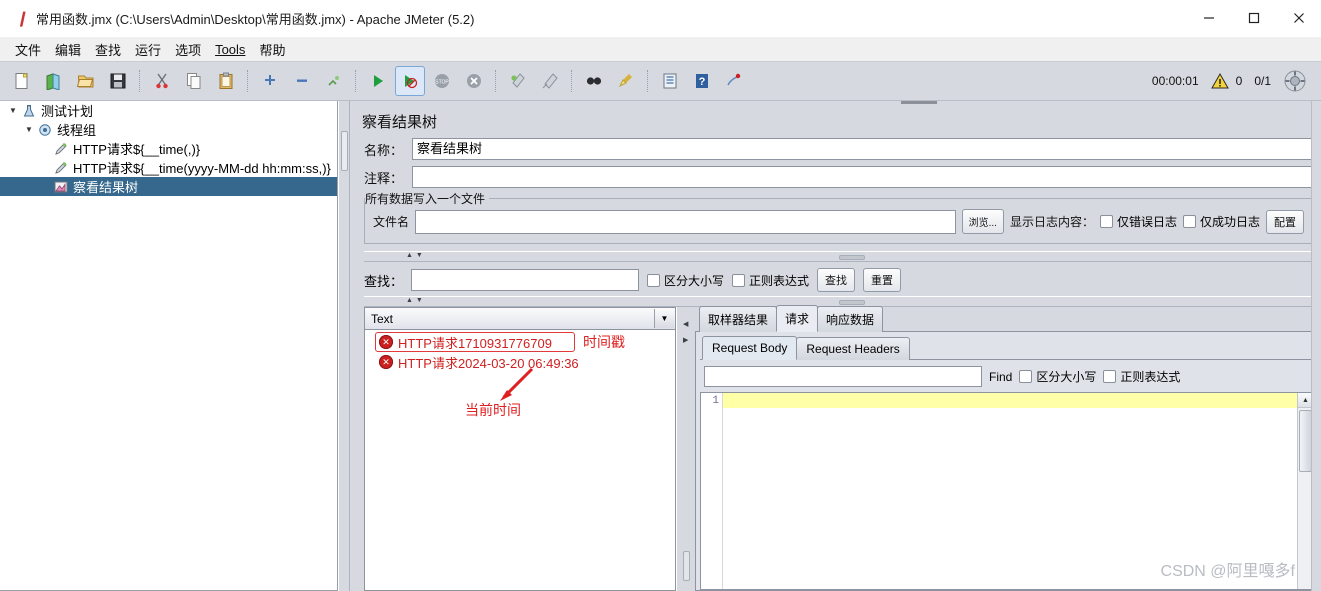 Image resolution: width=1321 pixels, height=591 pixels. I want to click on open-icon, so click(86, 81).